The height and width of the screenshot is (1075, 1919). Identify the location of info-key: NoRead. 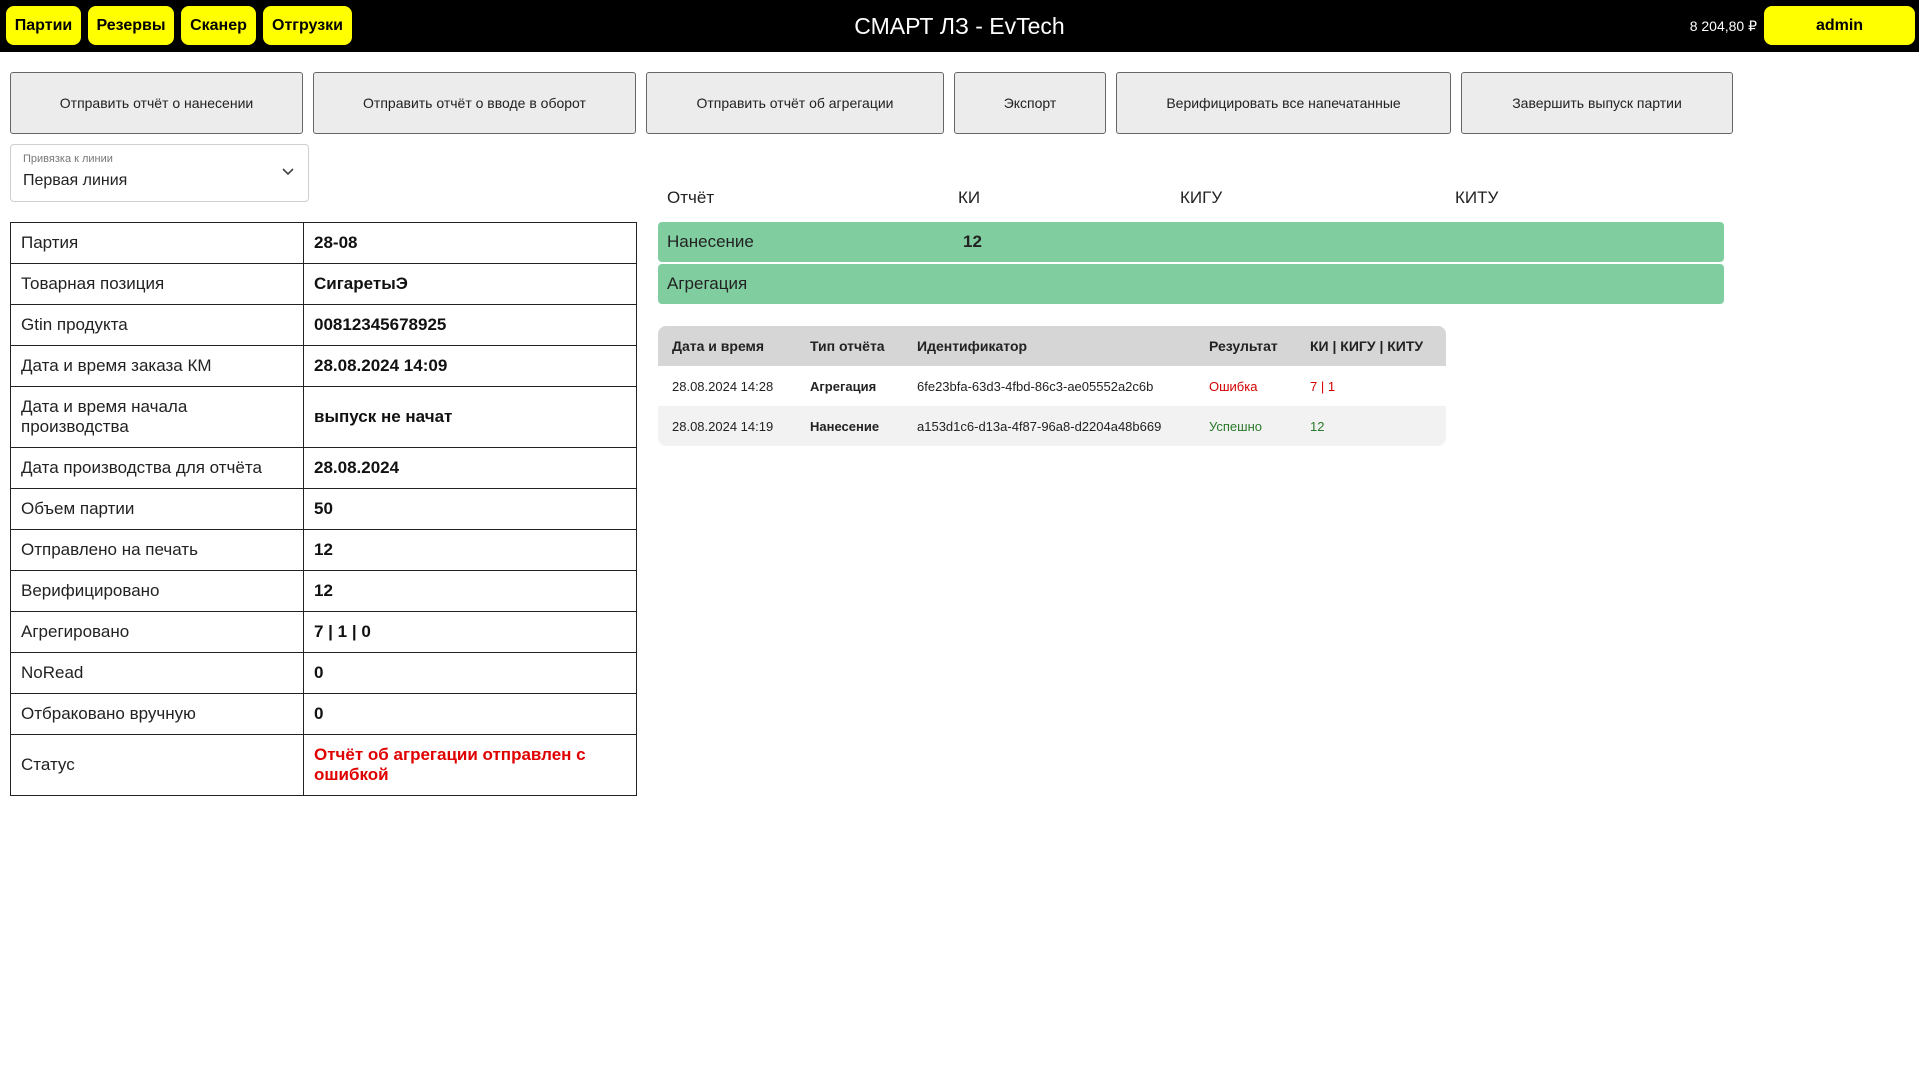
(157, 673).